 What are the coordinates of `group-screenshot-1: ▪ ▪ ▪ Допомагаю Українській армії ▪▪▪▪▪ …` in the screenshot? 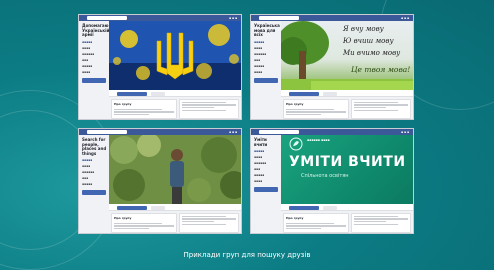 It's located at (160, 67).